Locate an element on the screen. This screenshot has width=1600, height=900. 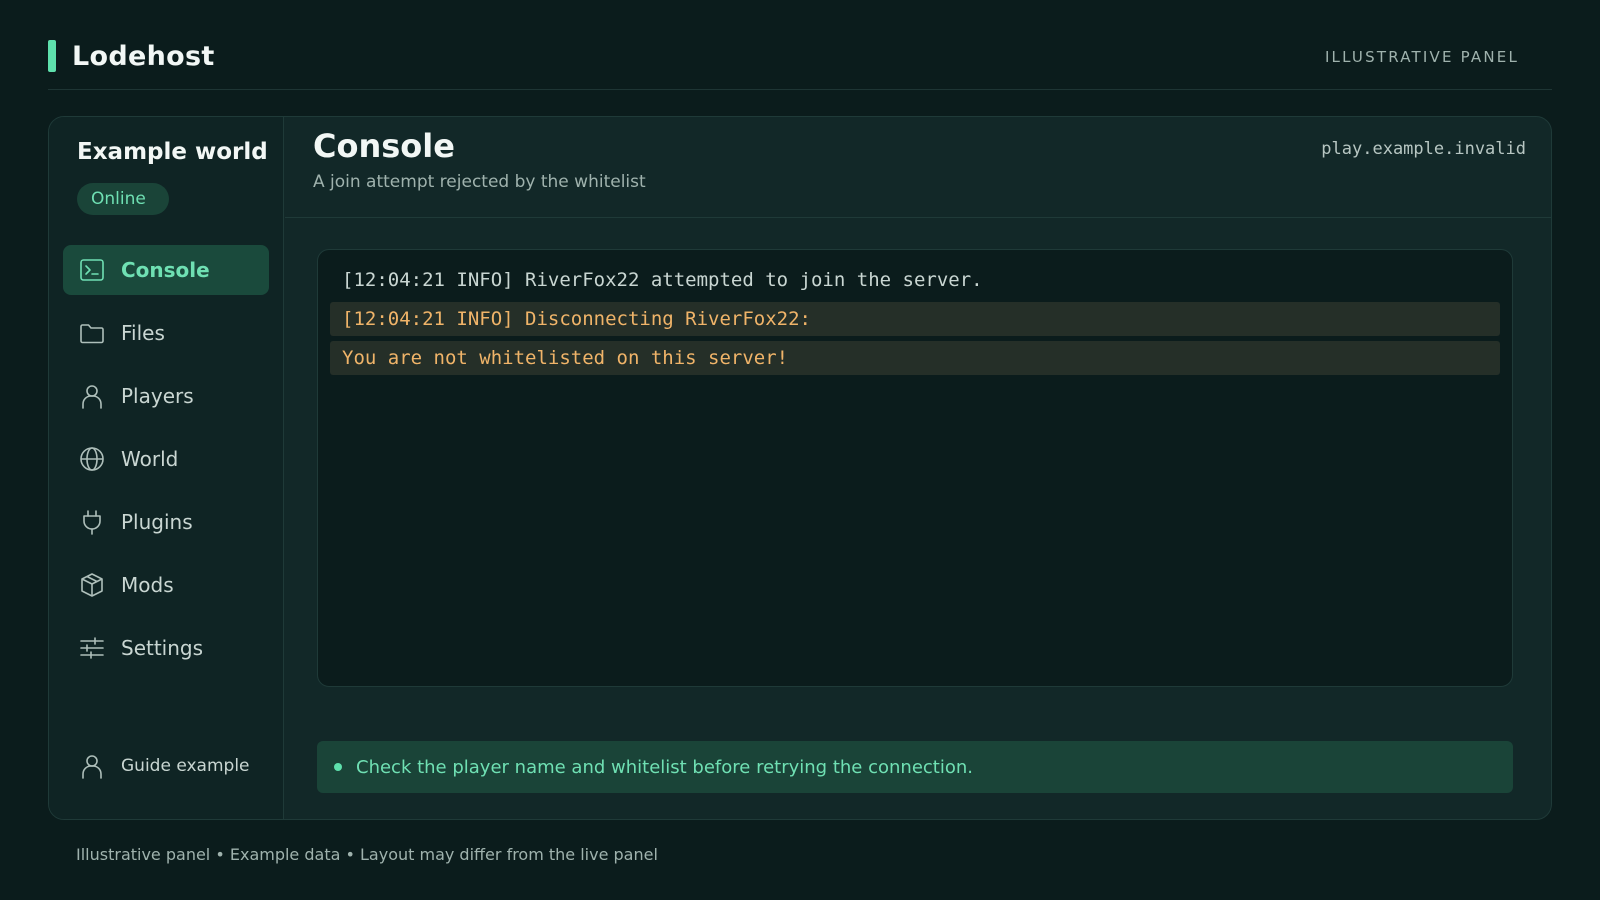
plug-icon is located at coordinates (92, 522).